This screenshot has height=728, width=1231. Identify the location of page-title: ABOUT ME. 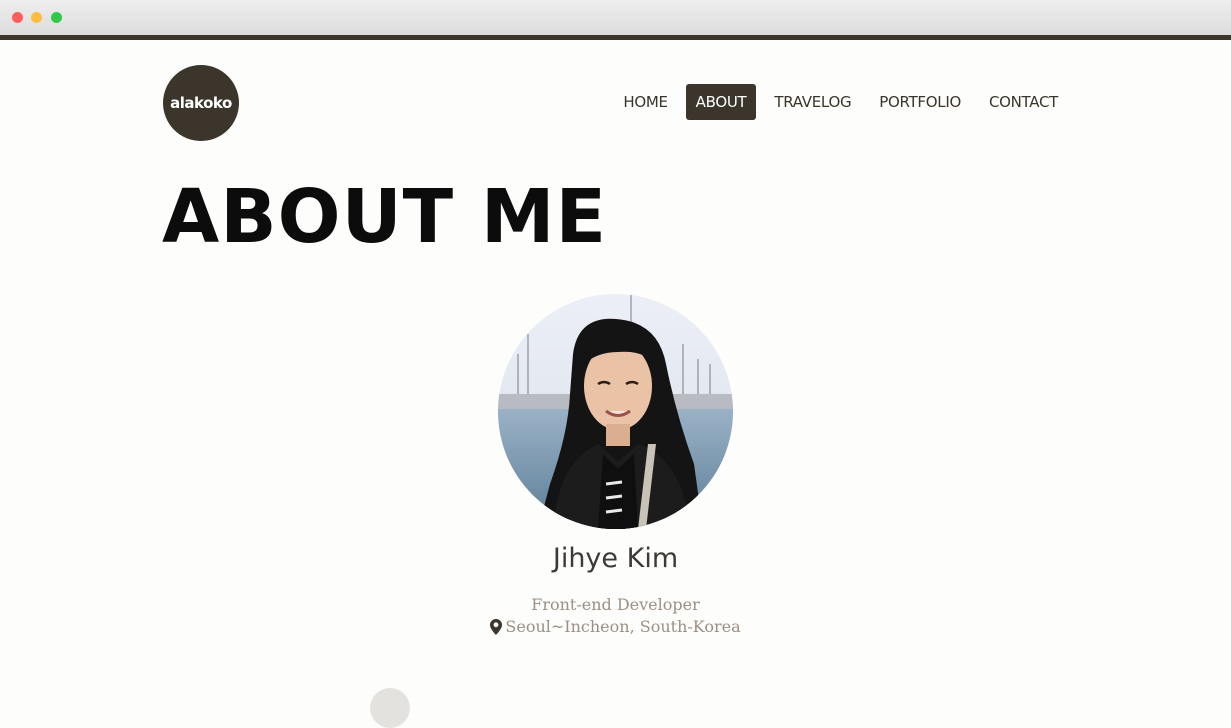
(385, 217).